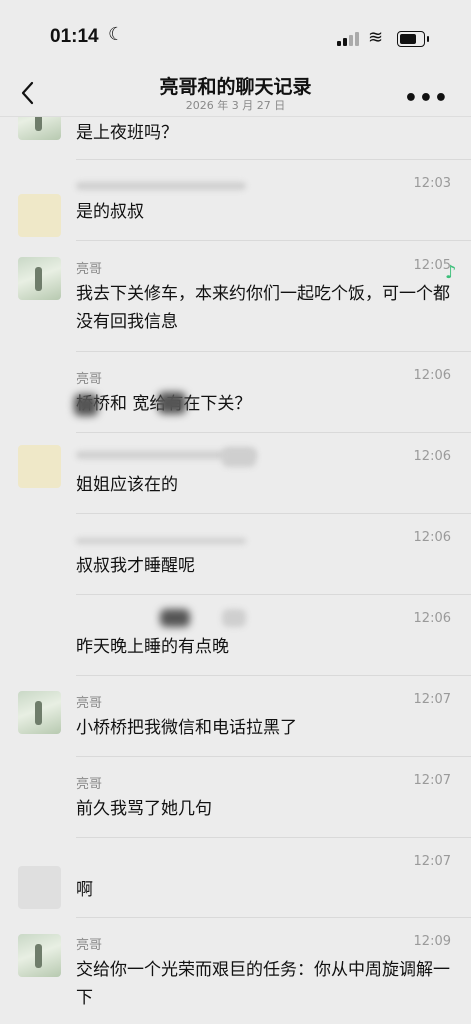  I want to click on signal-icon, so click(349, 39).